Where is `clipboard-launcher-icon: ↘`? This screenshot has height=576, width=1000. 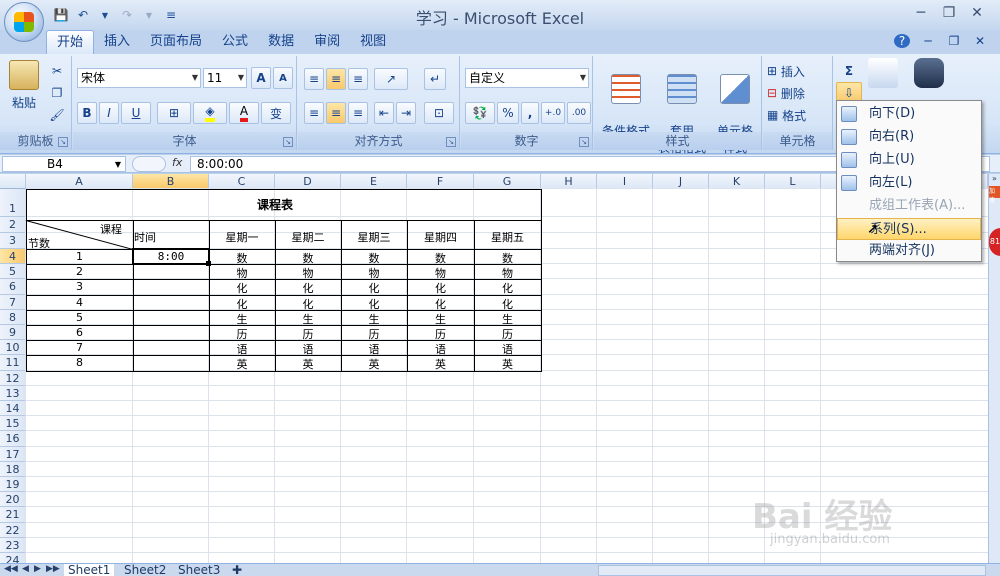
clipboard-launcher-icon: ↘ is located at coordinates (63, 142).